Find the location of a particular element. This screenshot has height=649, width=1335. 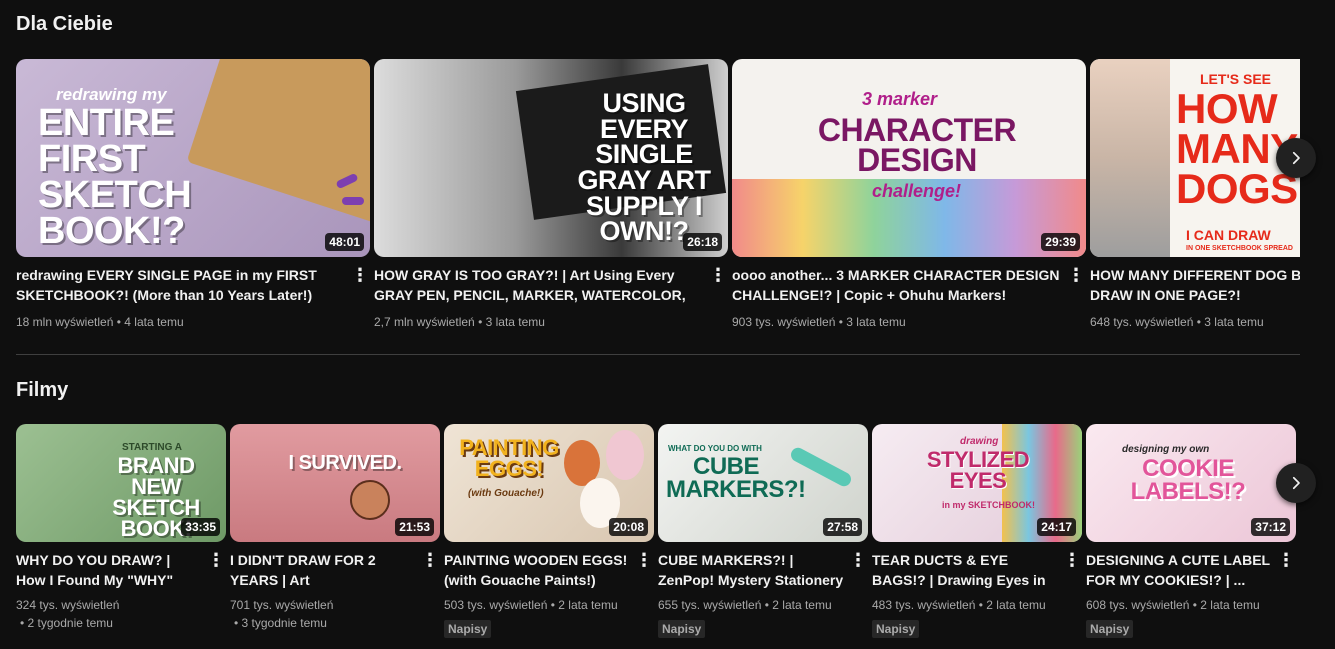

thumb-headline: ENTIRE FIRST SKETCH BOOK!? is located at coordinates (115, 177).